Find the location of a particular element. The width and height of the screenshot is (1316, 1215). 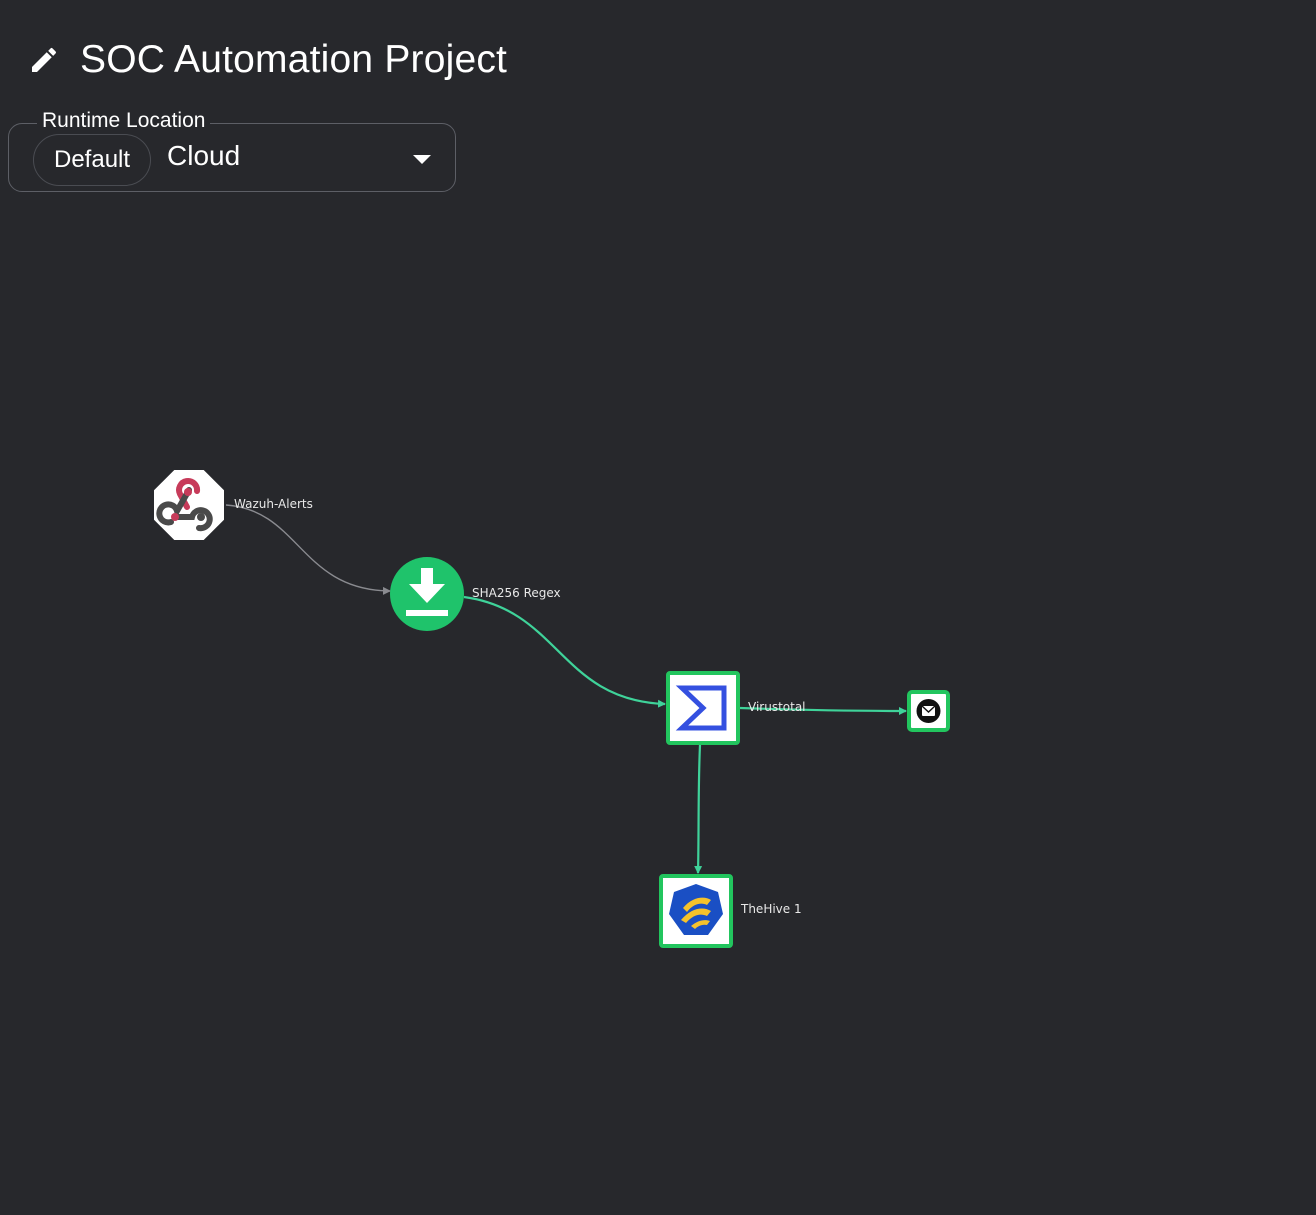

header: SOC Automation Project is located at coordinates (267, 60).